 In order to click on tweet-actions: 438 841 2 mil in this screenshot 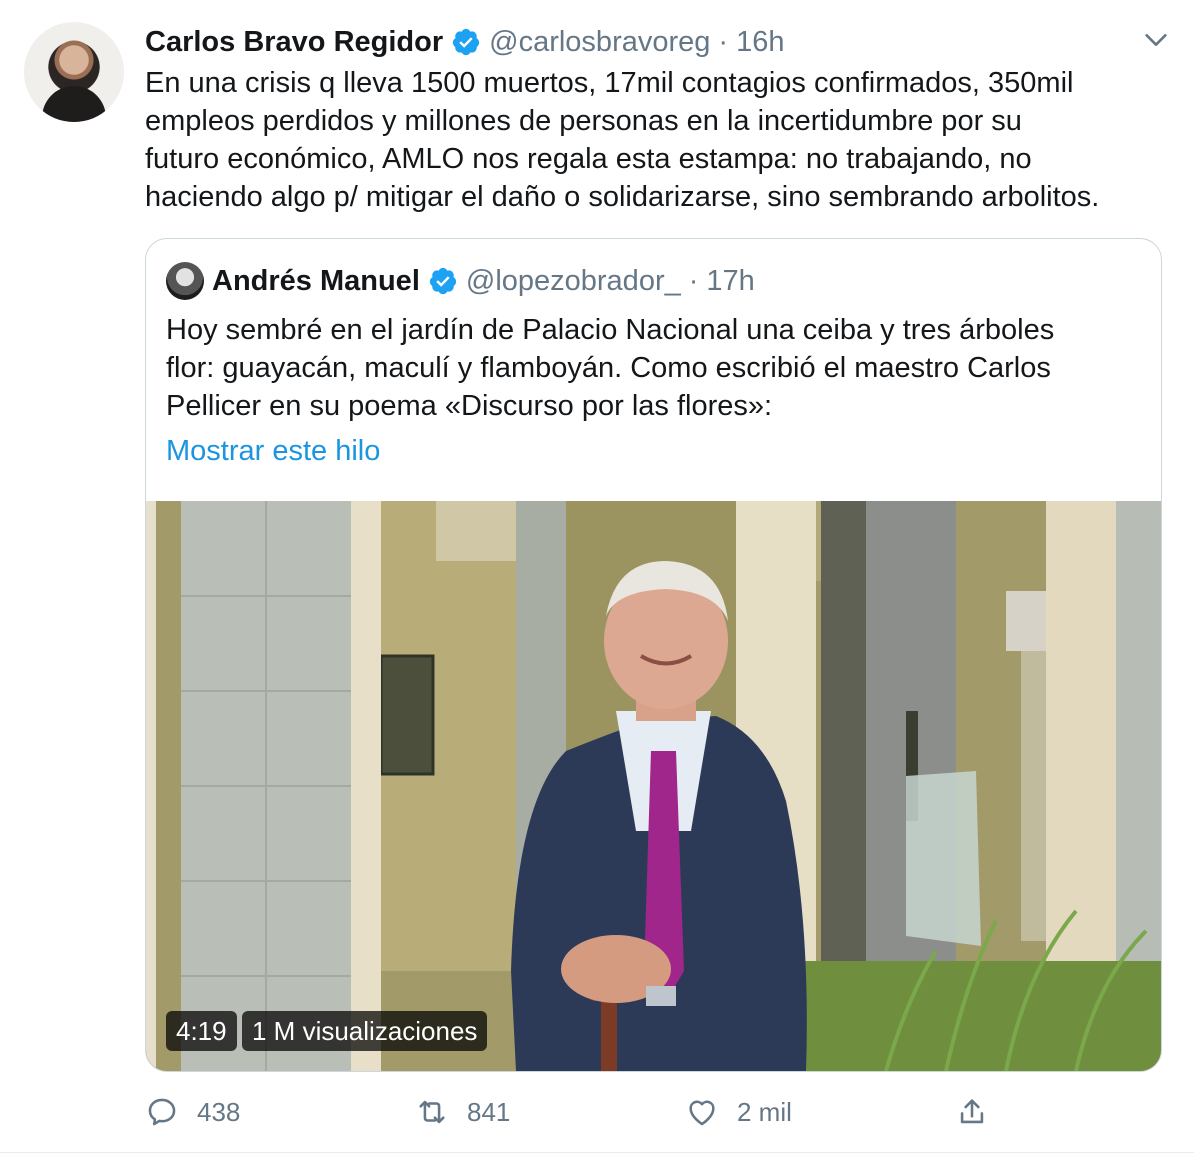, I will do `click(580, 1112)`.